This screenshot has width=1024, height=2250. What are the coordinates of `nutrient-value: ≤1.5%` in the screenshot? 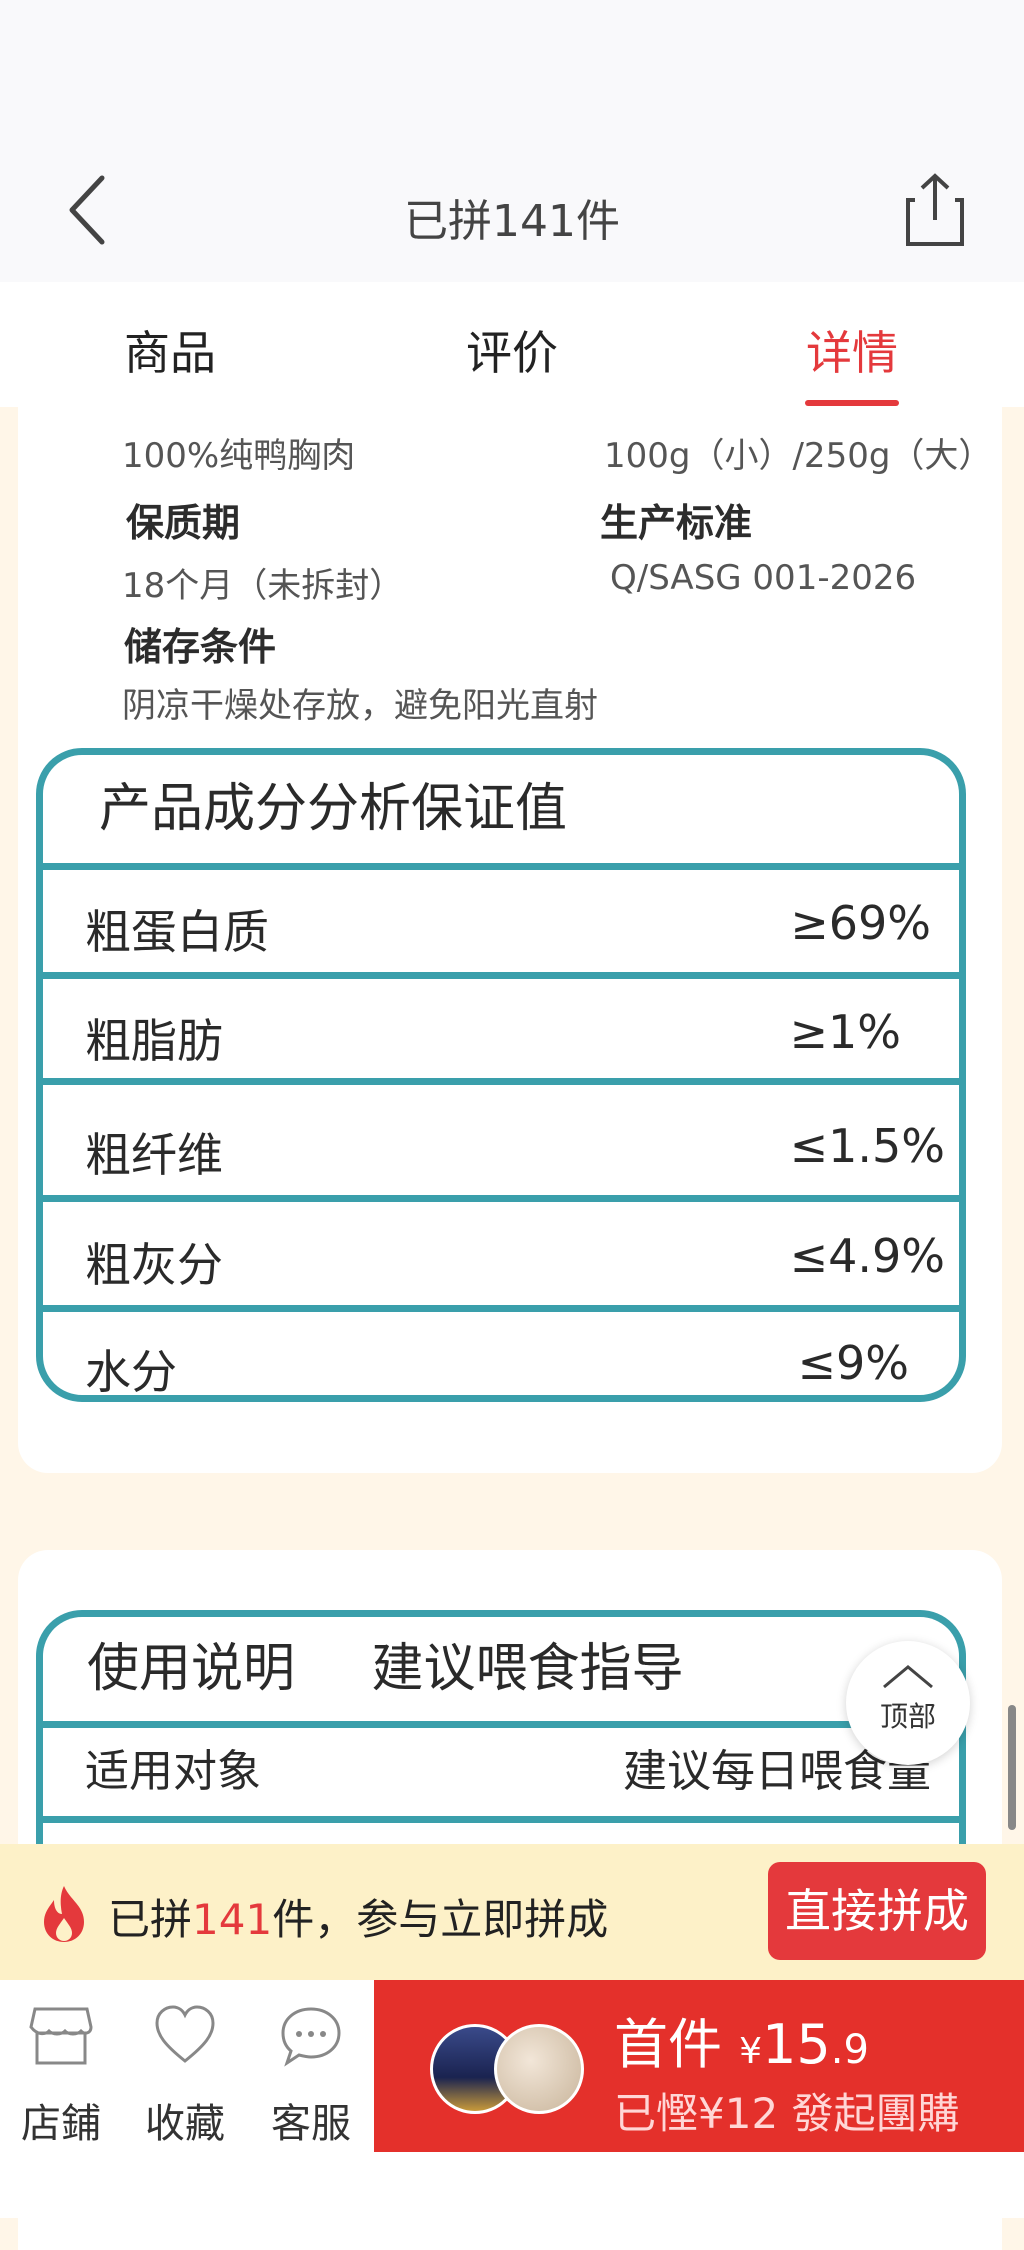 It's located at (867, 1146).